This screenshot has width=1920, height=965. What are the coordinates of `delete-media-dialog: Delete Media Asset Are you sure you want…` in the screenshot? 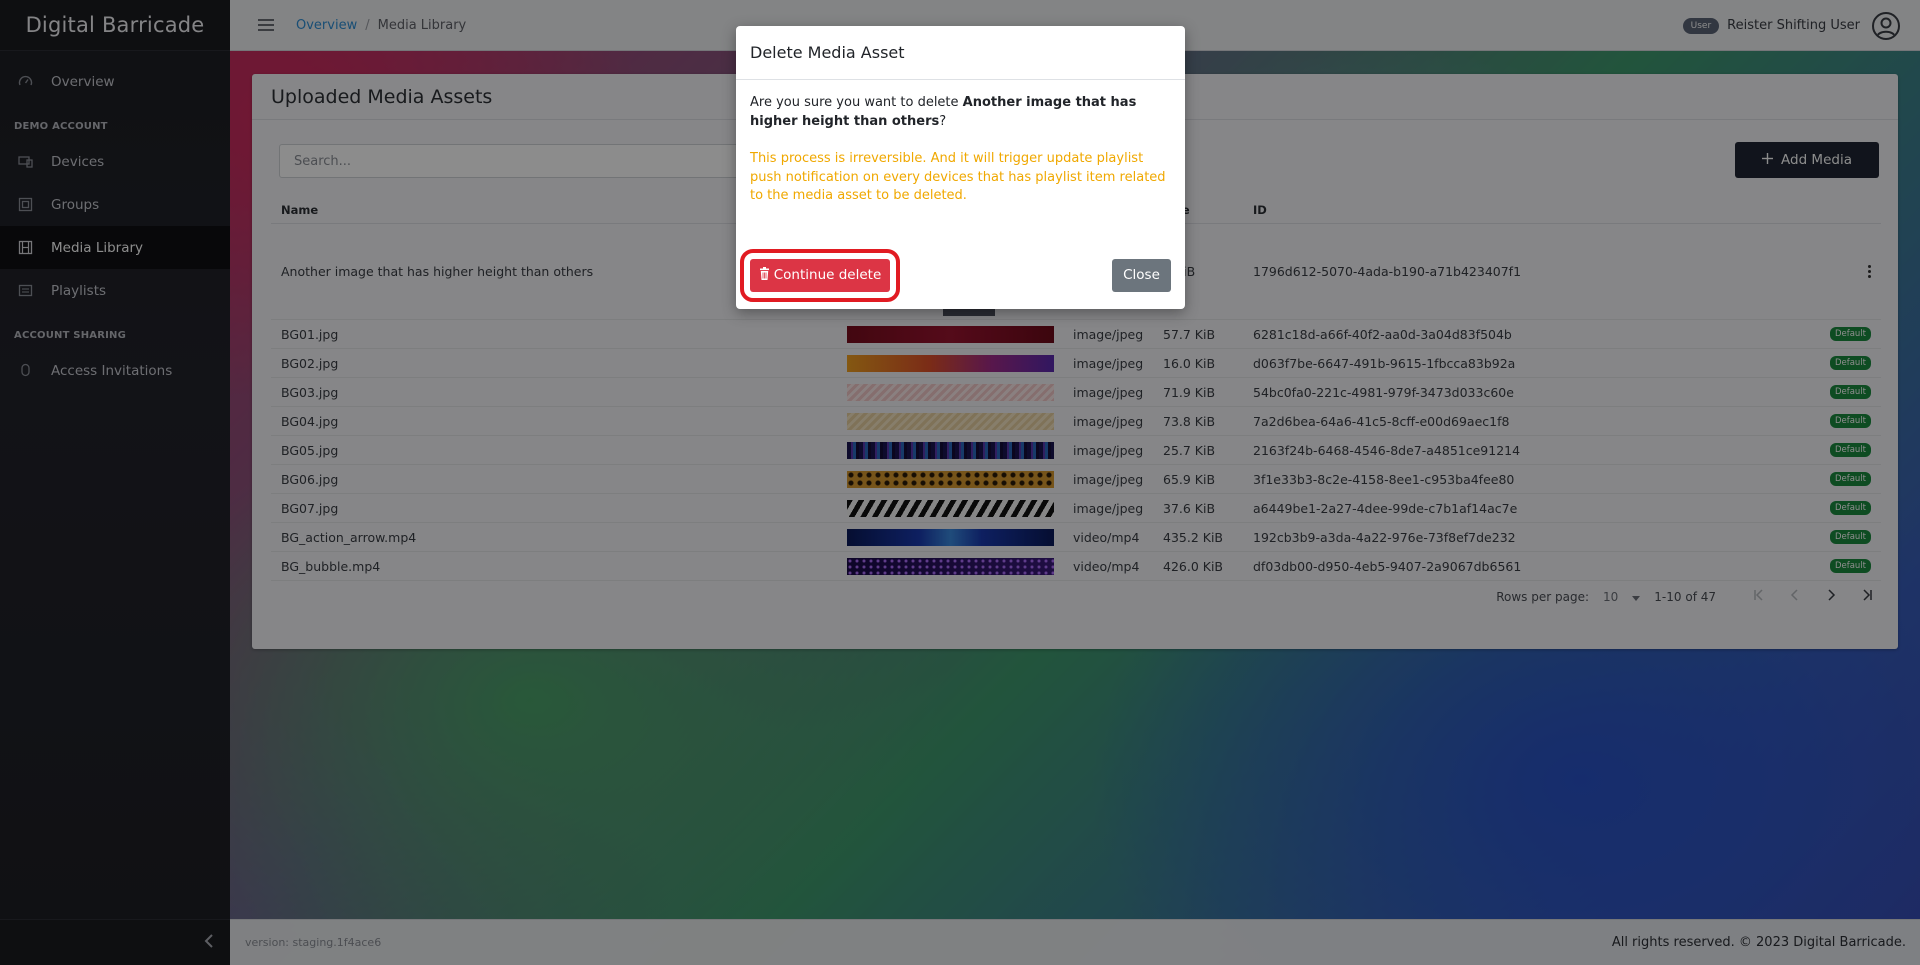 It's located at (960, 167).